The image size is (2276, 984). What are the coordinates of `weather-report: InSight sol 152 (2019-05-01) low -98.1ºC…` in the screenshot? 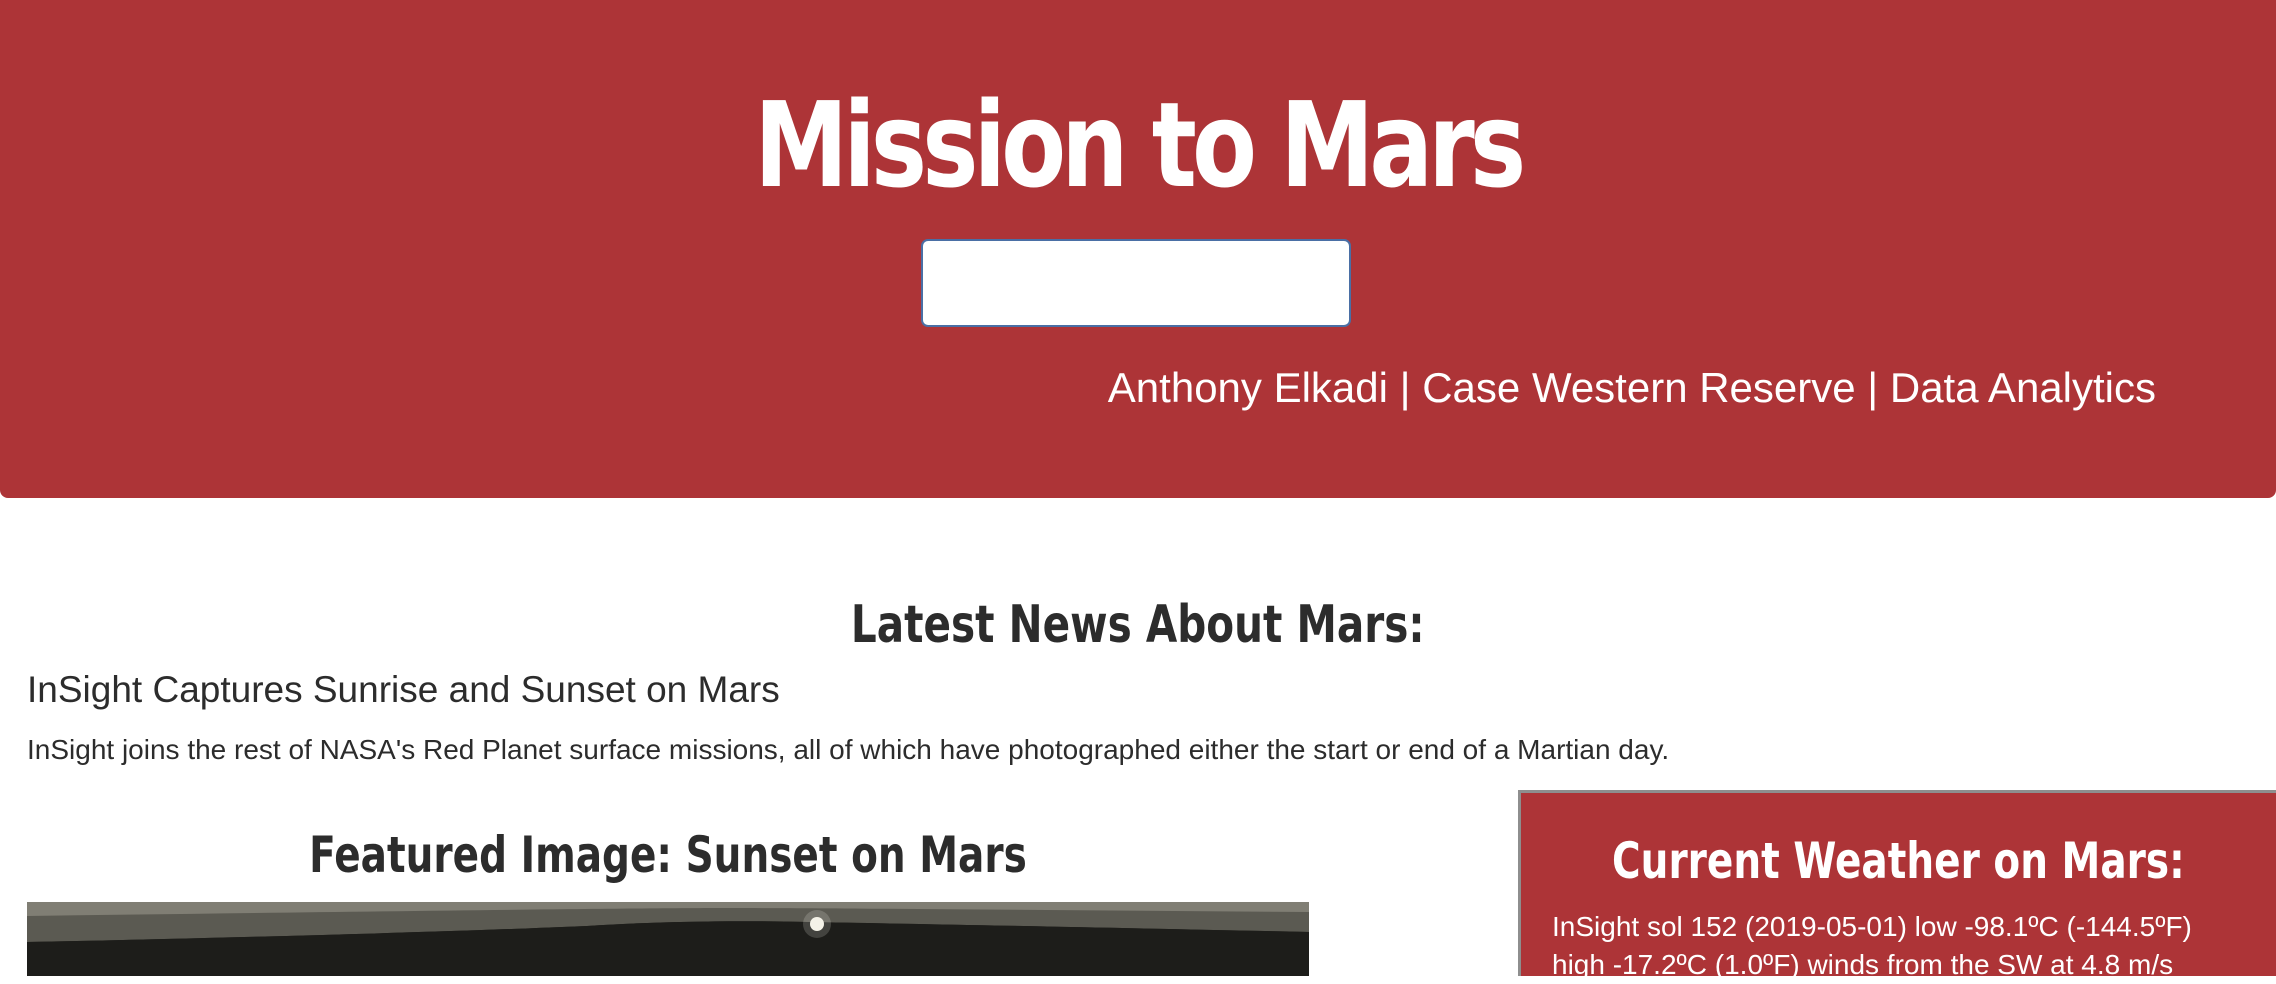 It's located at (1872, 945).